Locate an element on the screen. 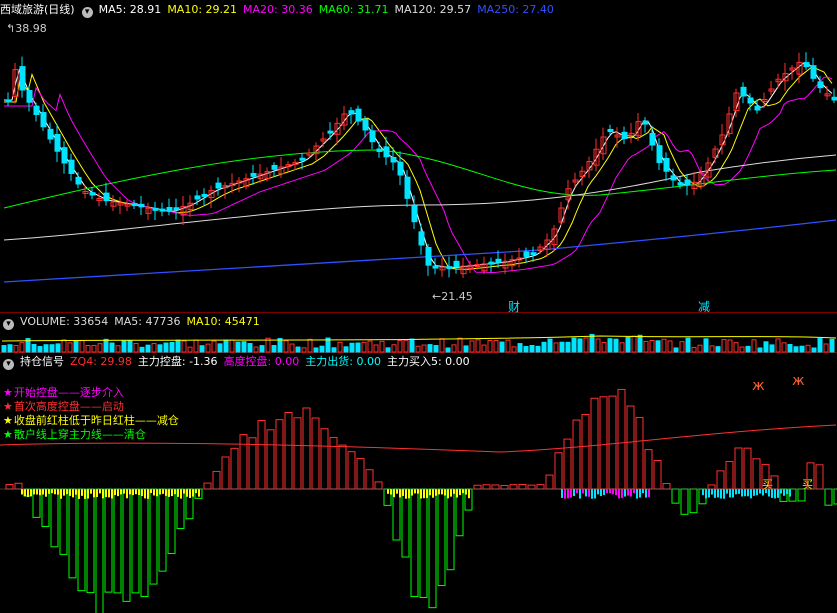  volume-indicator-values: VOLUME: 33654 MA5: 47736 MA10: 45471 is located at coordinates (143, 321).